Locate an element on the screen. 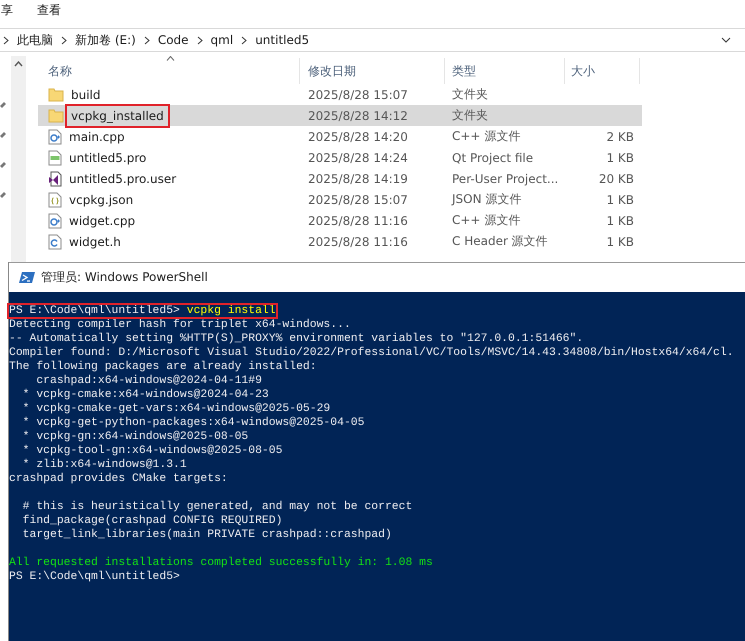 This screenshot has width=745, height=641. console-output-line: crashpad:x64-windows@2024-04-11#9 is located at coordinates (148, 381).